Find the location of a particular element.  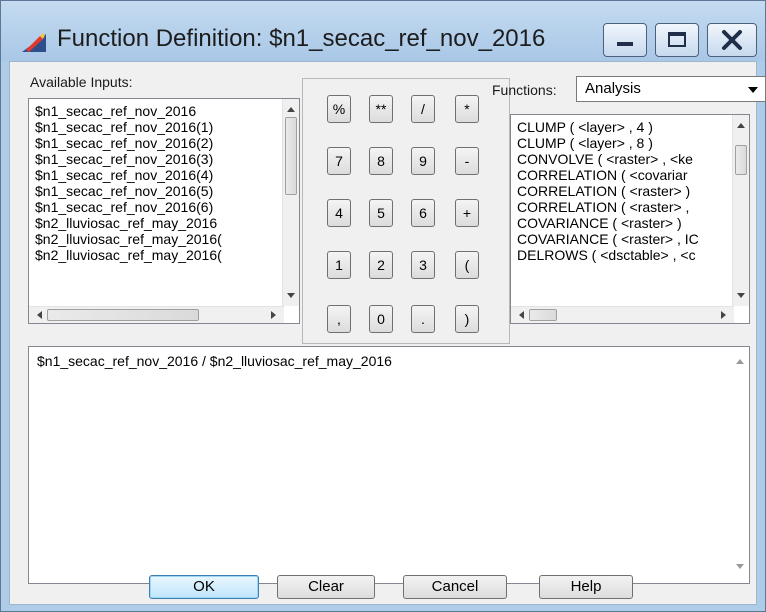

function-item: COVARIANCE ( <raster> , IC is located at coordinates (608, 239).